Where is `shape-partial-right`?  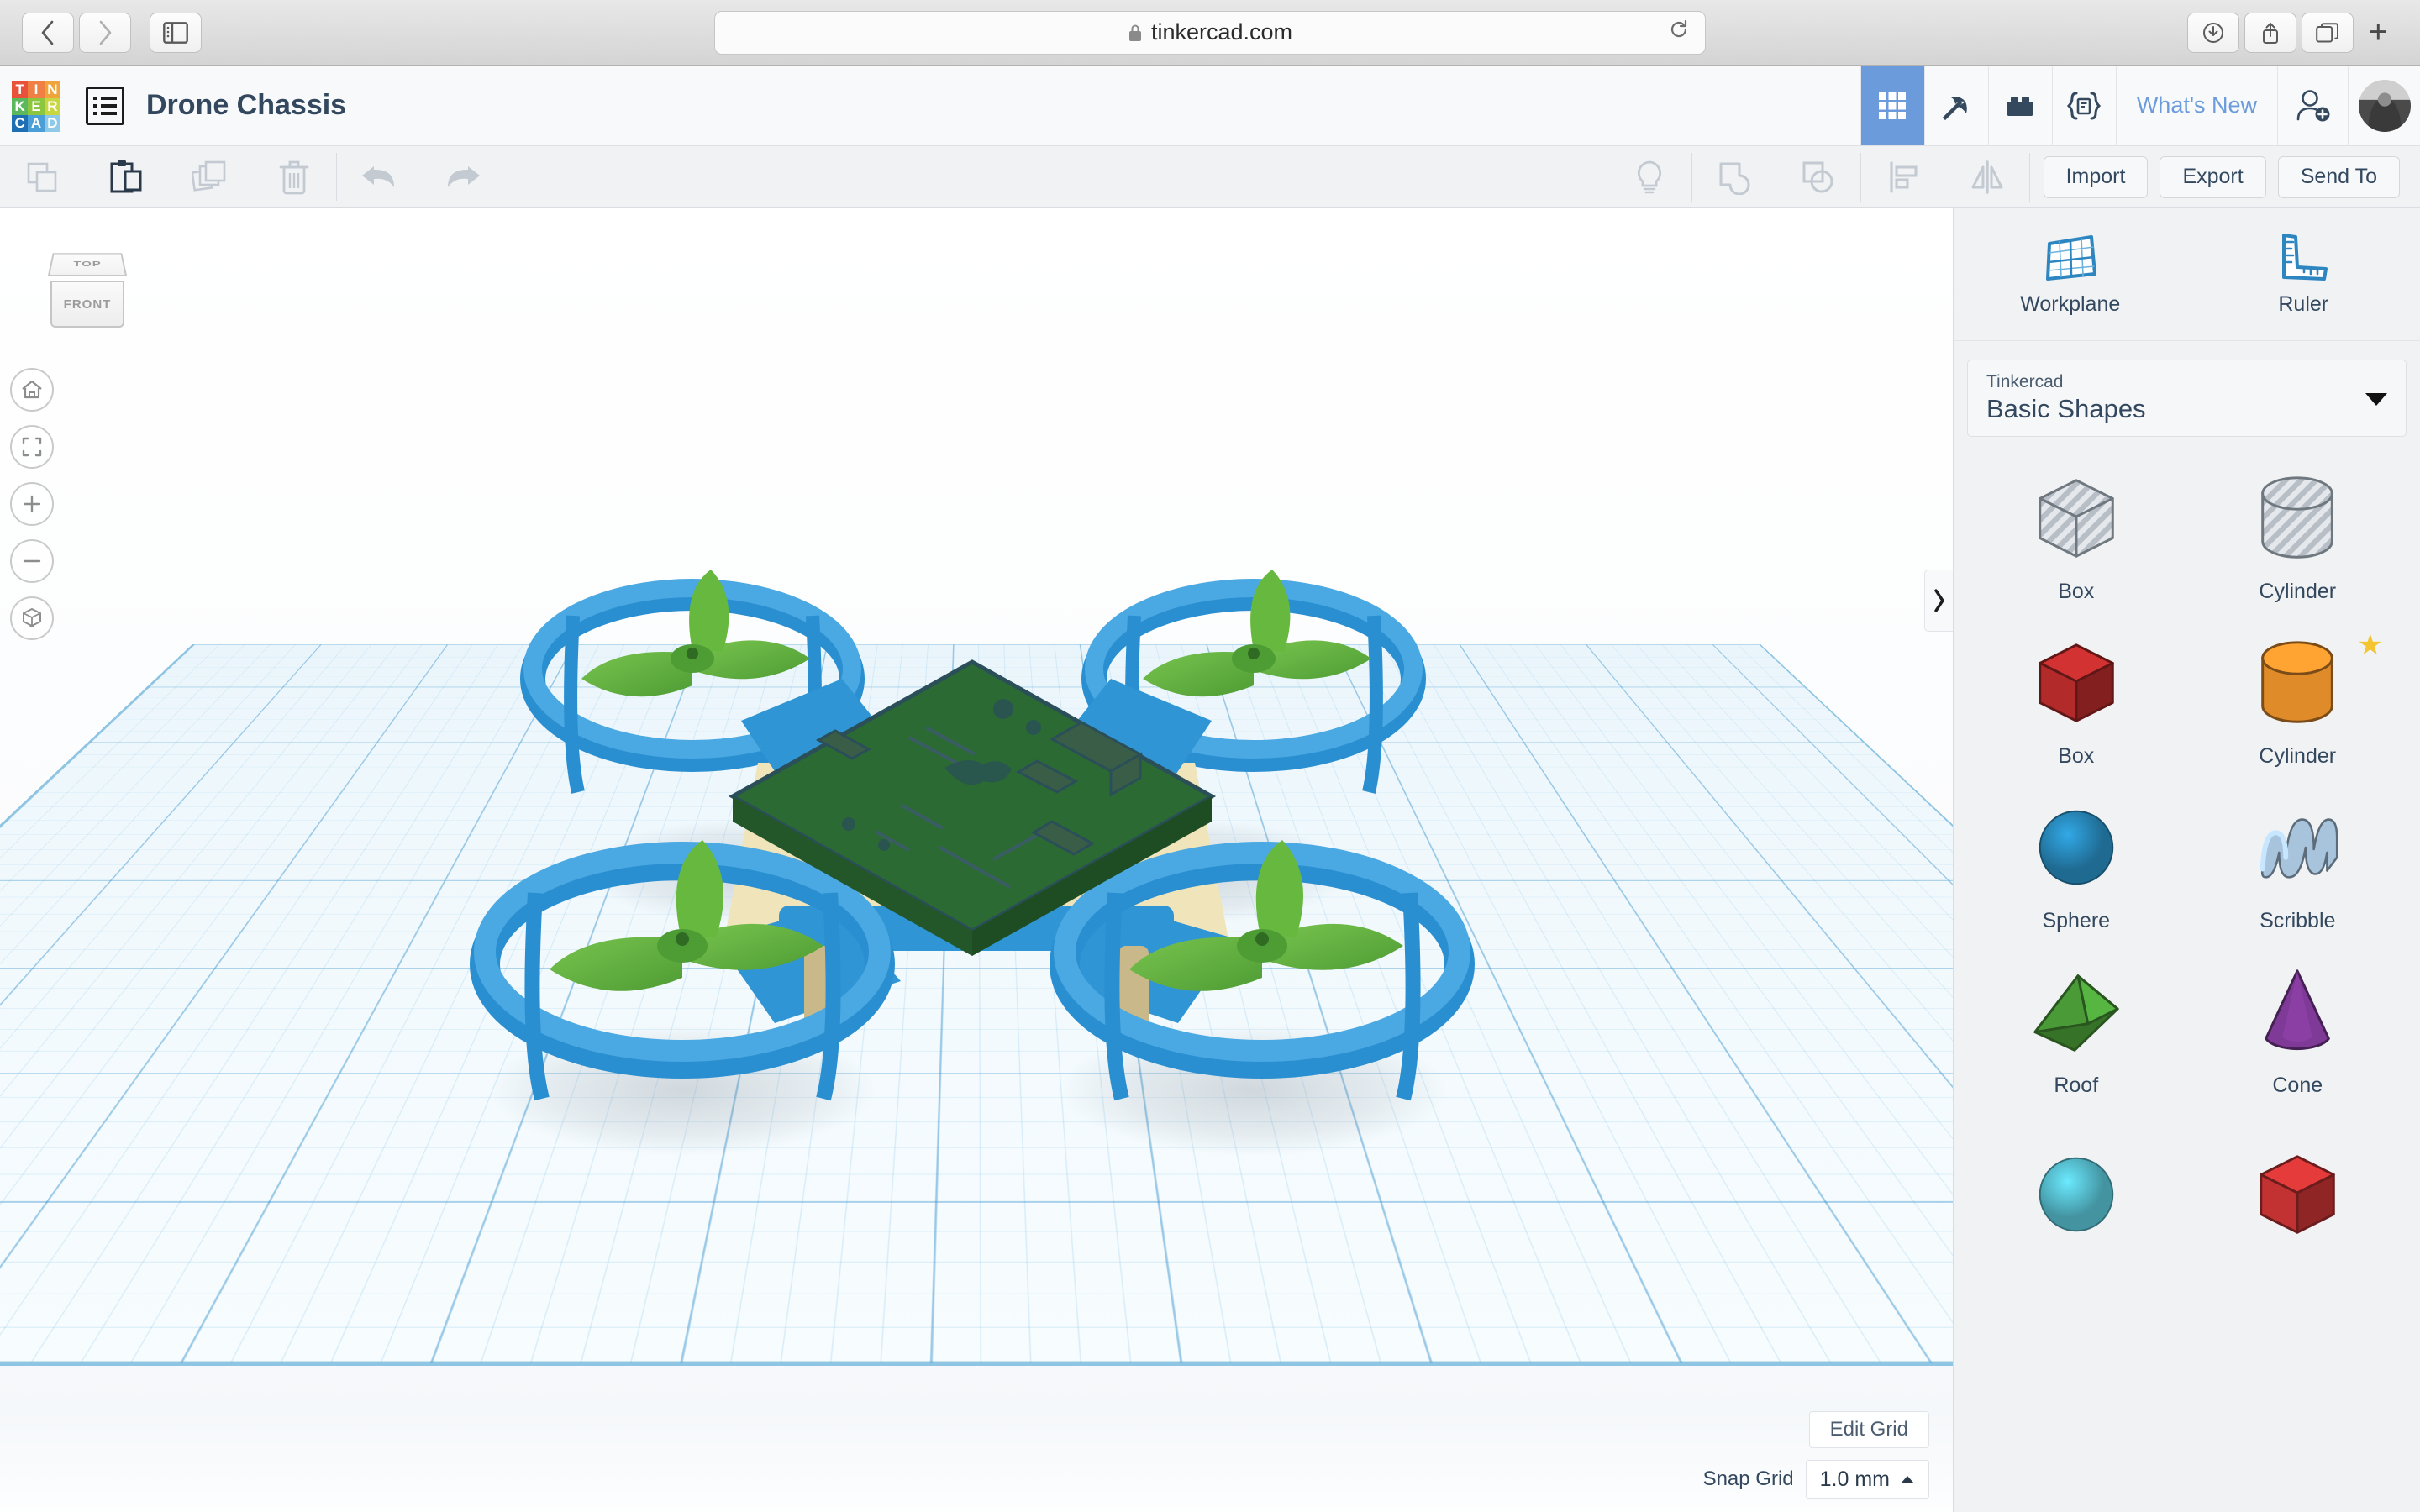 shape-partial-right is located at coordinates (2298, 1194).